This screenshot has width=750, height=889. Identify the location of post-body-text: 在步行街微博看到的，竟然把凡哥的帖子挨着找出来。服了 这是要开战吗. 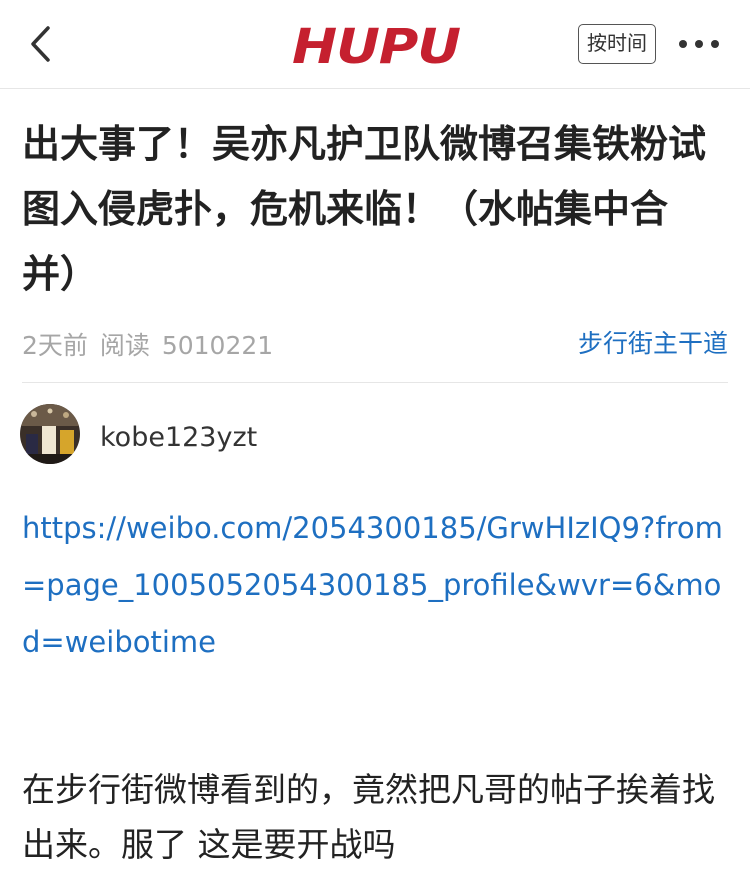
(368, 817).